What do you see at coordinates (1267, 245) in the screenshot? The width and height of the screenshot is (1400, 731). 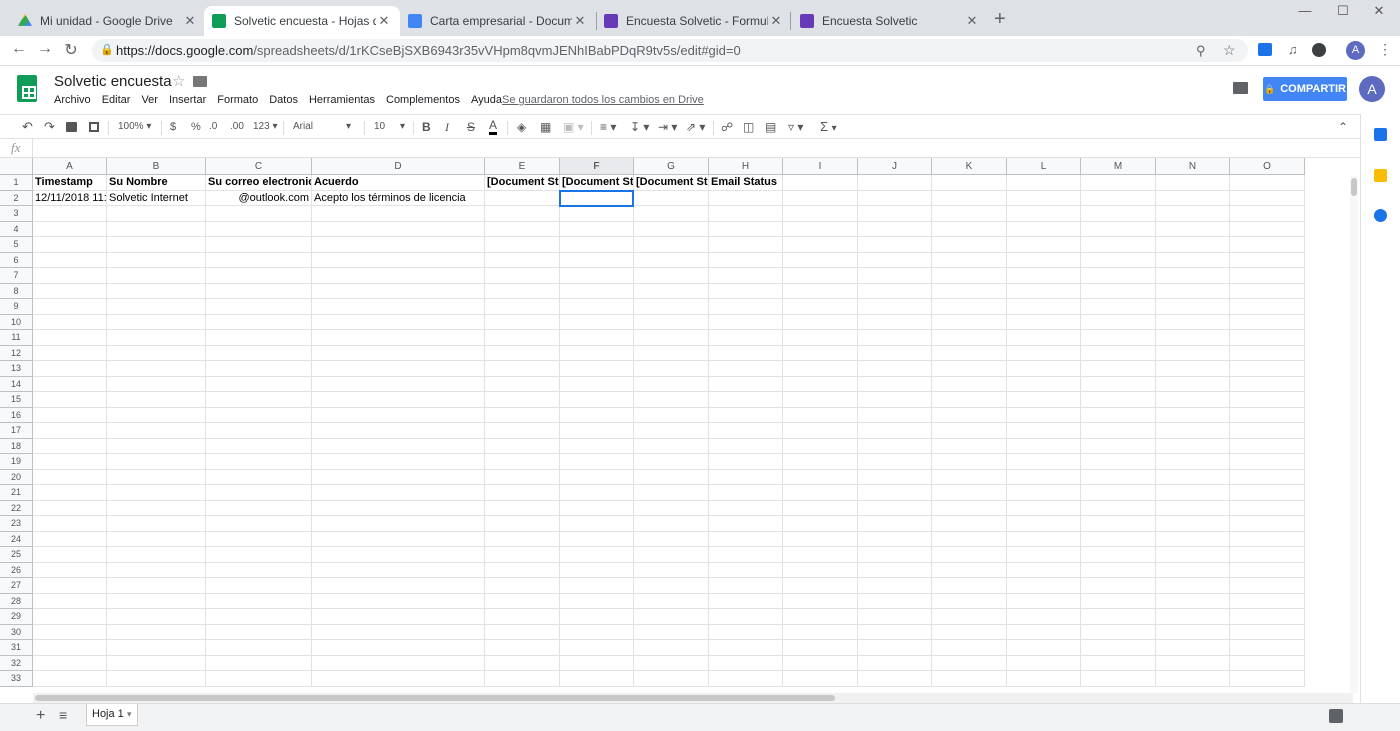 I see `cell-o5` at bounding box center [1267, 245].